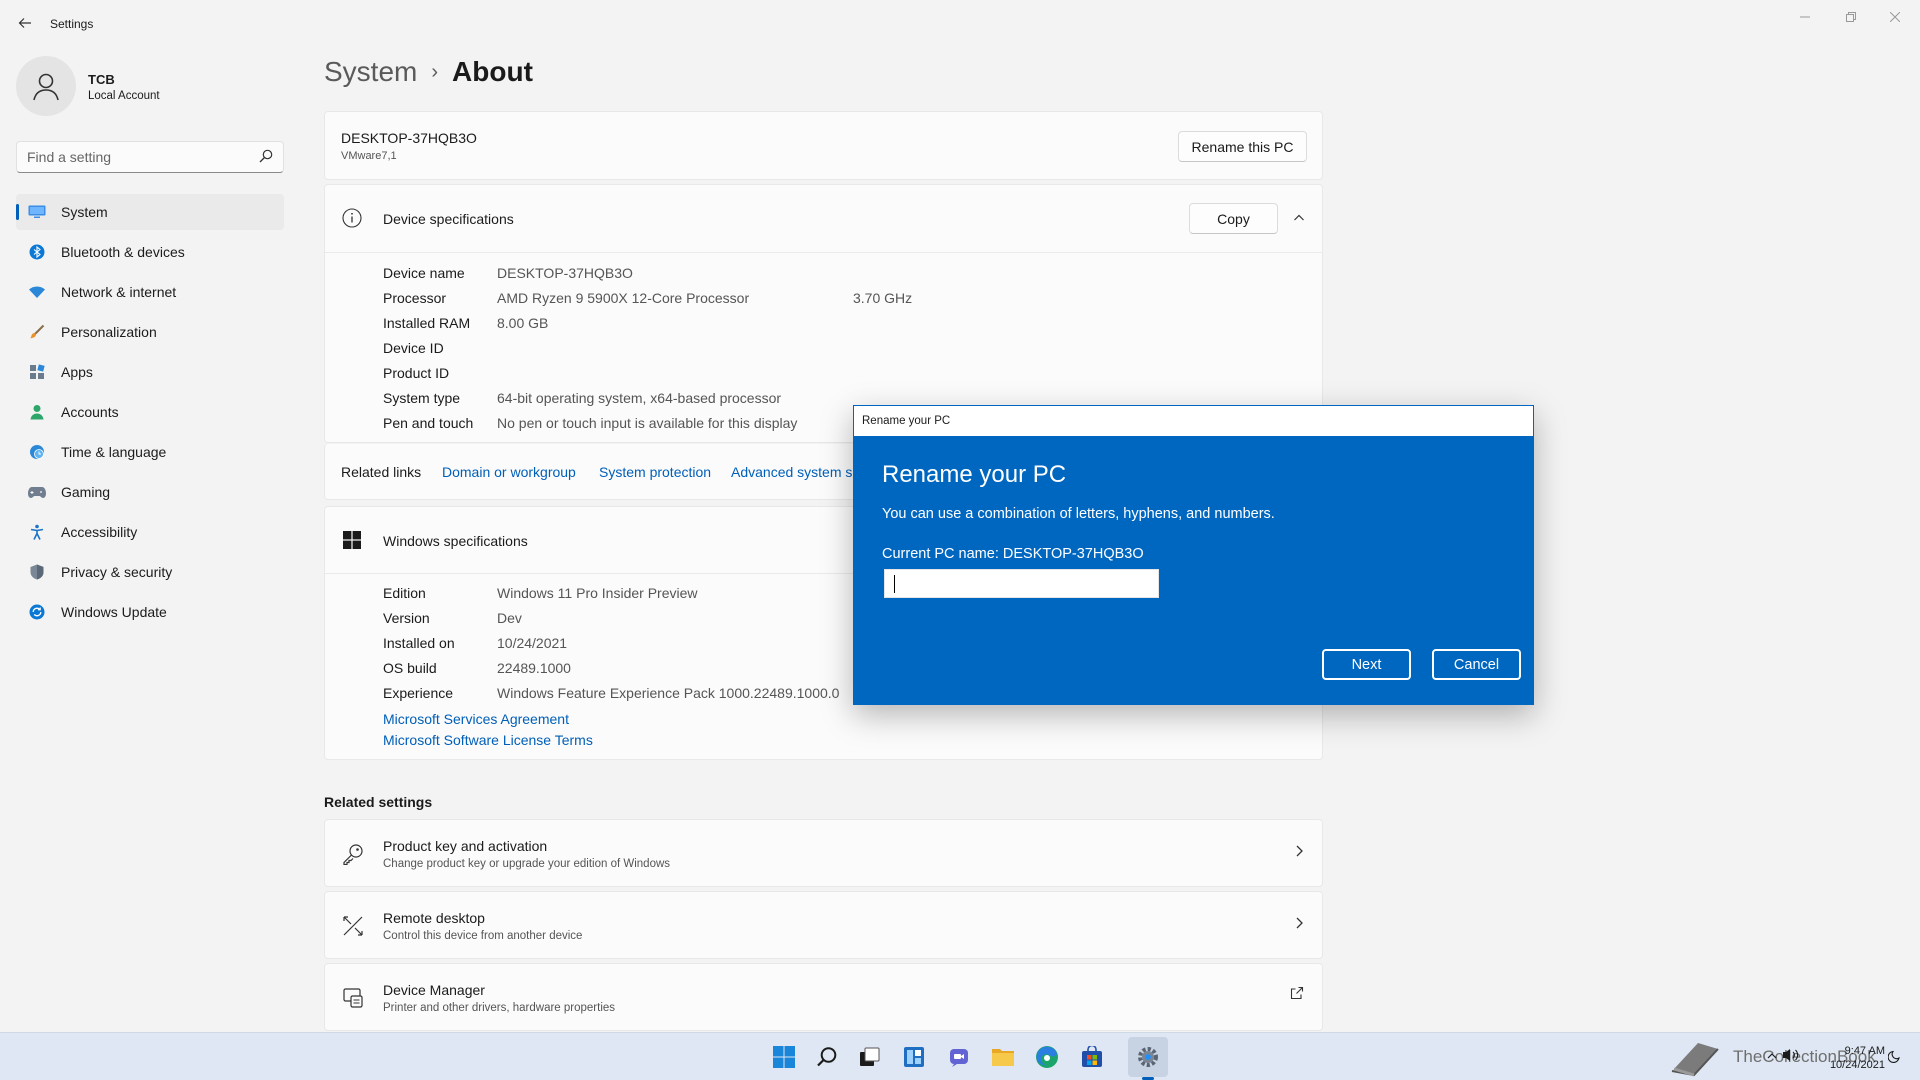 Image resolution: width=1920 pixels, height=1080 pixels. I want to click on sidebar-item-system: System, so click(150, 212).